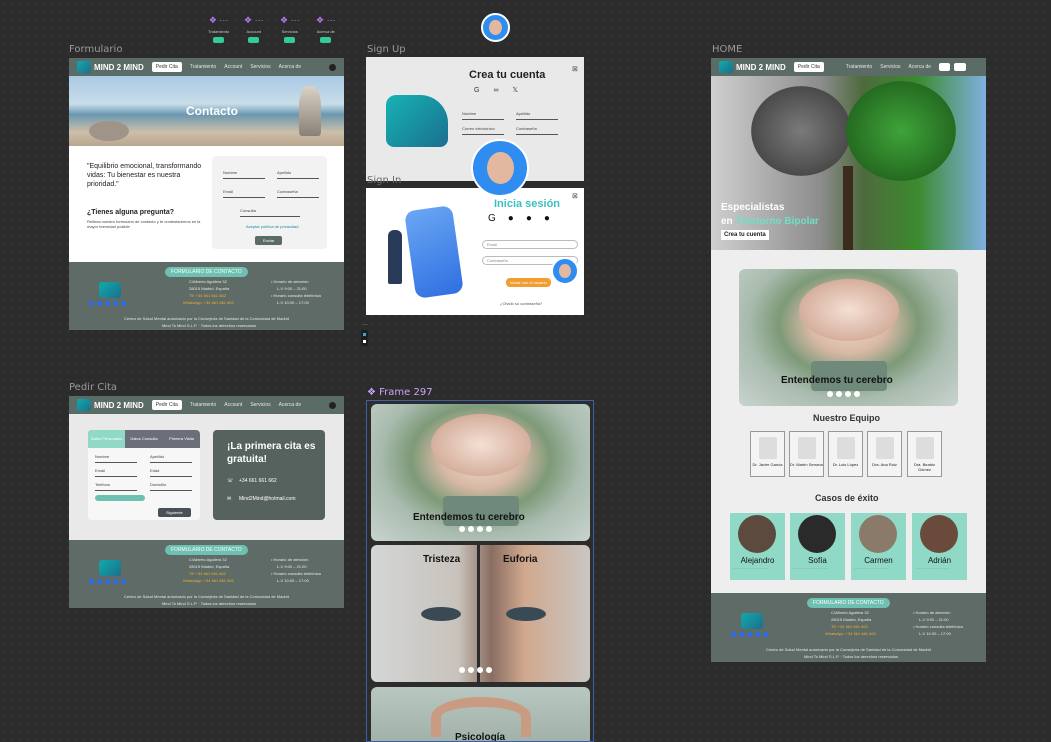  What do you see at coordinates (530, 244) in the screenshot?
I see `signin-email-input: Email` at bounding box center [530, 244].